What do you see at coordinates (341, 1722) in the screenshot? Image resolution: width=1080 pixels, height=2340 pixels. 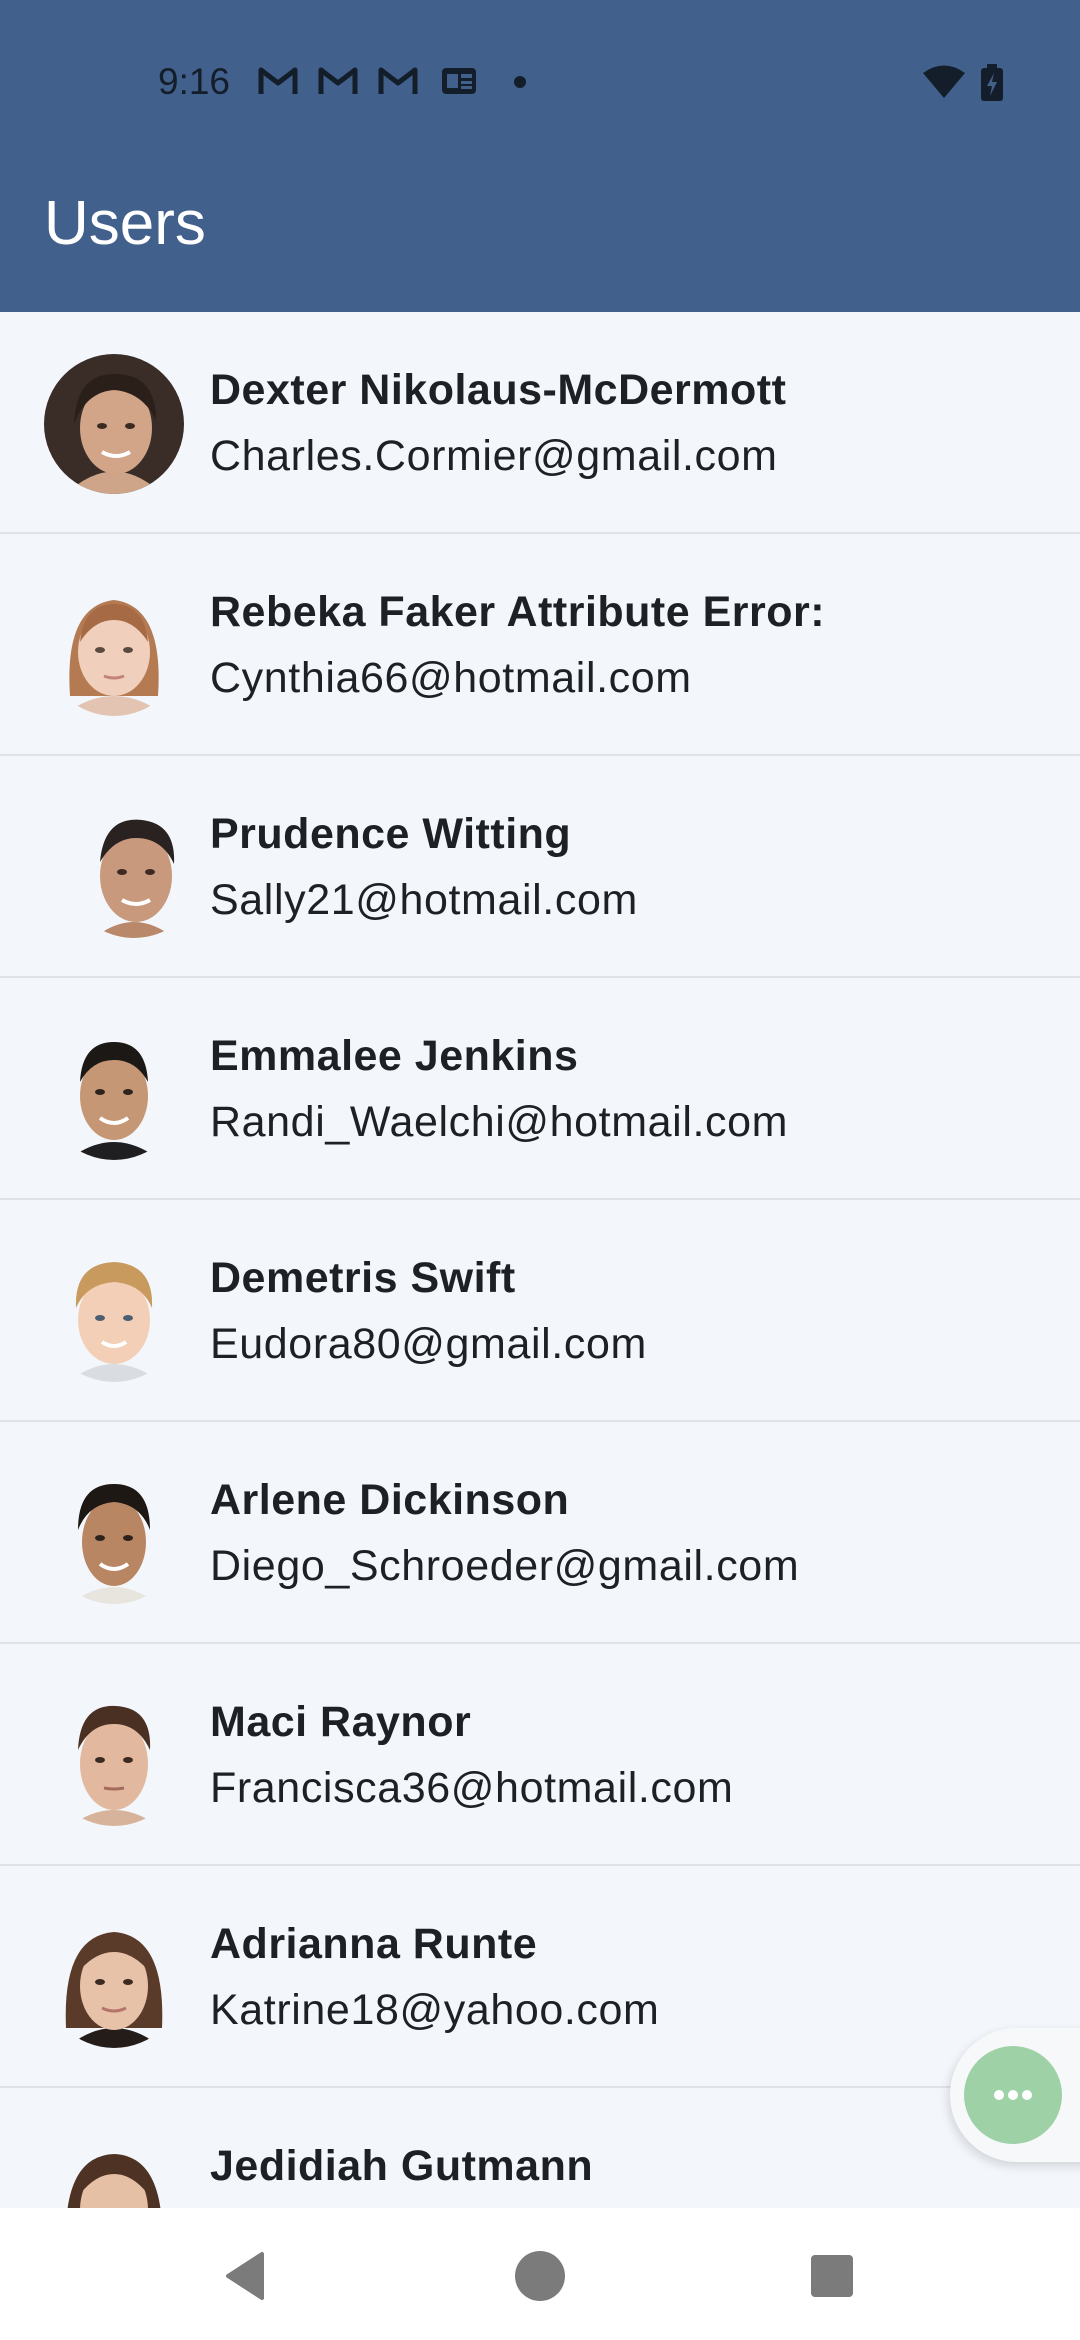 I see `user-name: Maci Raynor` at bounding box center [341, 1722].